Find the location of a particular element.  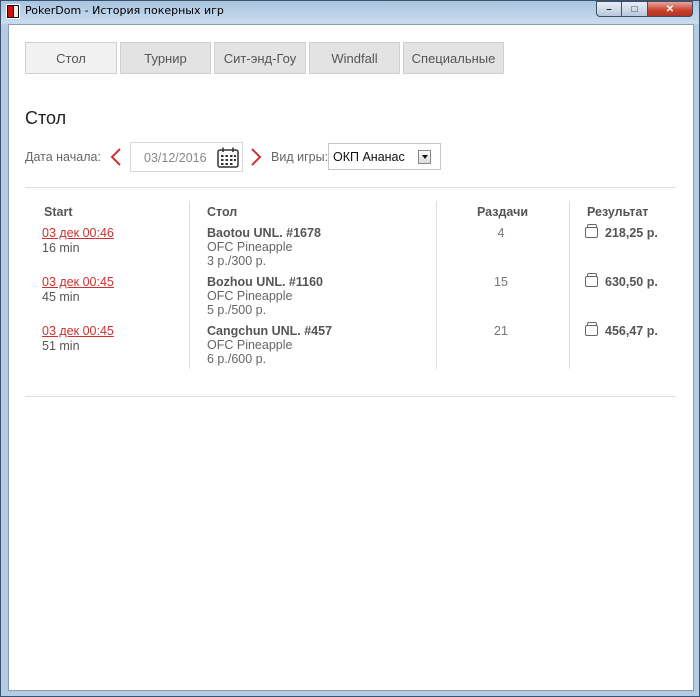

tab-tournament: Турнир is located at coordinates (165, 58).